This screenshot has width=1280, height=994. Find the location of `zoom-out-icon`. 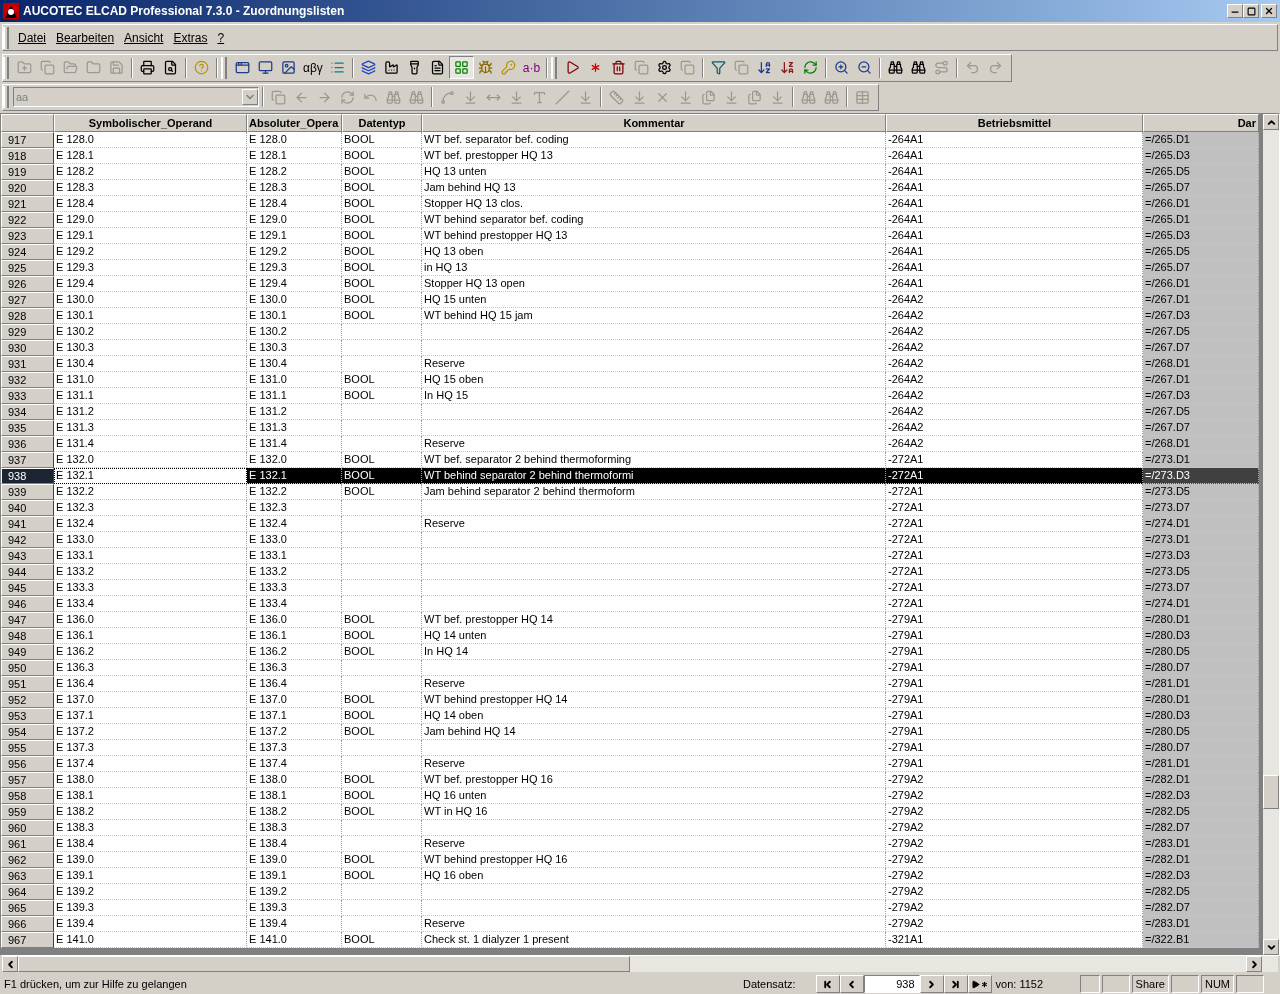

zoom-out-icon is located at coordinates (865, 67).